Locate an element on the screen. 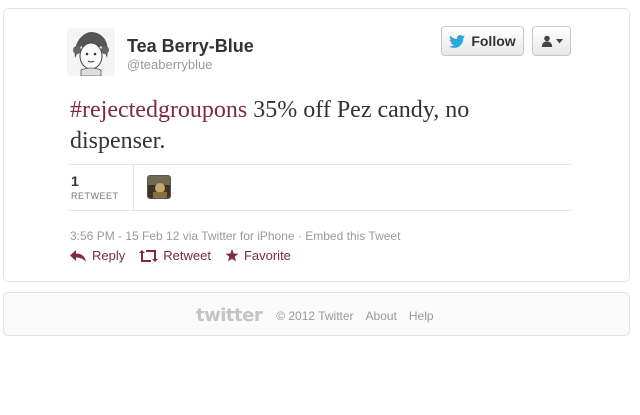 This screenshot has height=415, width=640. follow-button: Follow is located at coordinates (482, 41).